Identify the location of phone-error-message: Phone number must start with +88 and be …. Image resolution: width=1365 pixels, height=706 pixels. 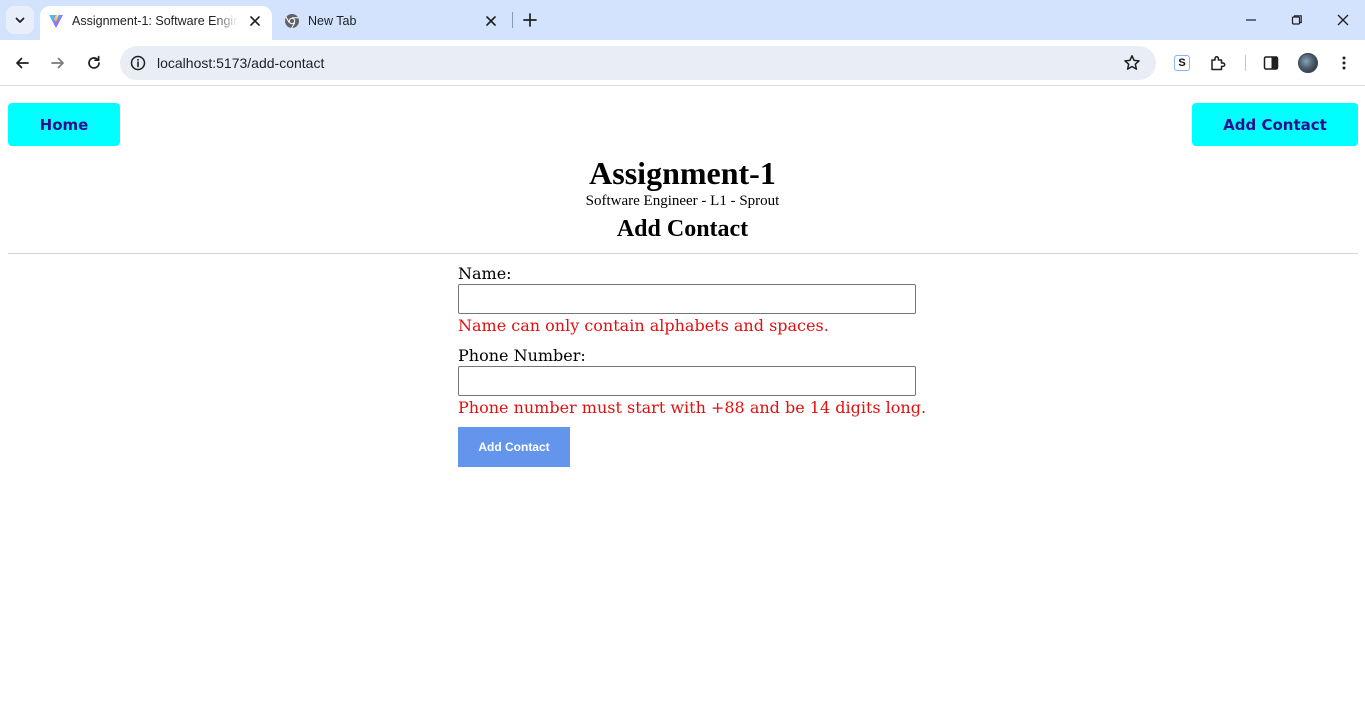
(692, 407).